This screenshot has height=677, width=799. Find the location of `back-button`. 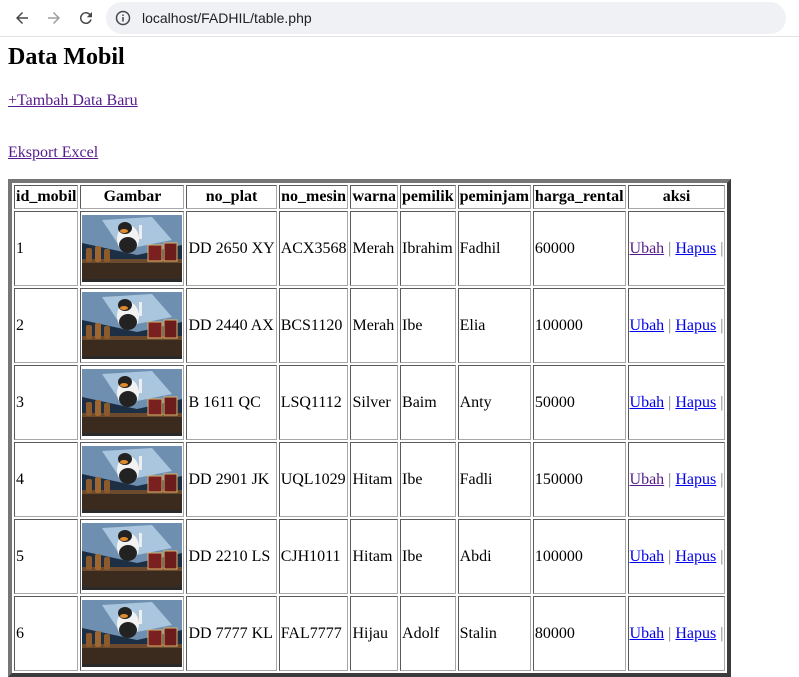

back-button is located at coordinates (22, 18).